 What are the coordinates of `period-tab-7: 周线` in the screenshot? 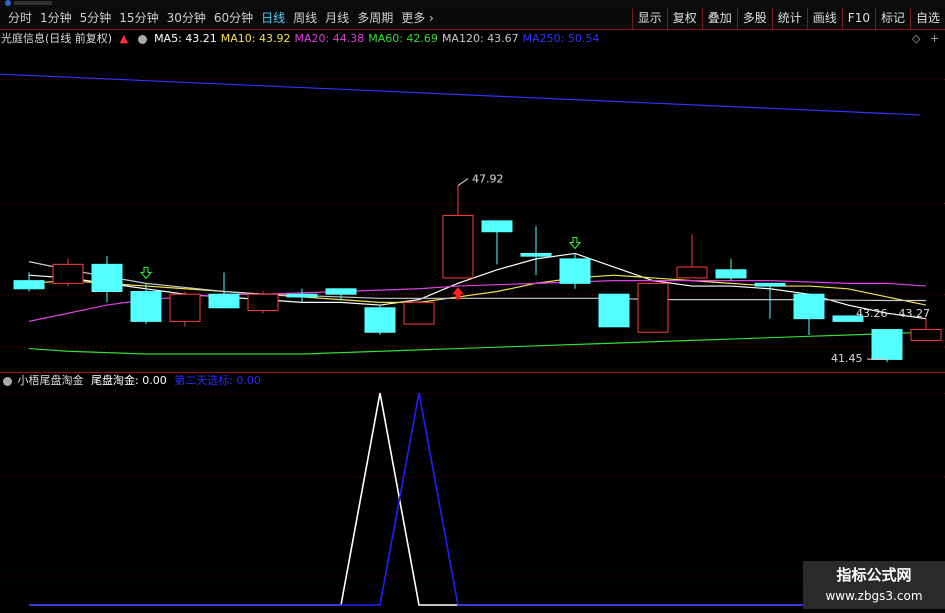 It's located at (305, 18).